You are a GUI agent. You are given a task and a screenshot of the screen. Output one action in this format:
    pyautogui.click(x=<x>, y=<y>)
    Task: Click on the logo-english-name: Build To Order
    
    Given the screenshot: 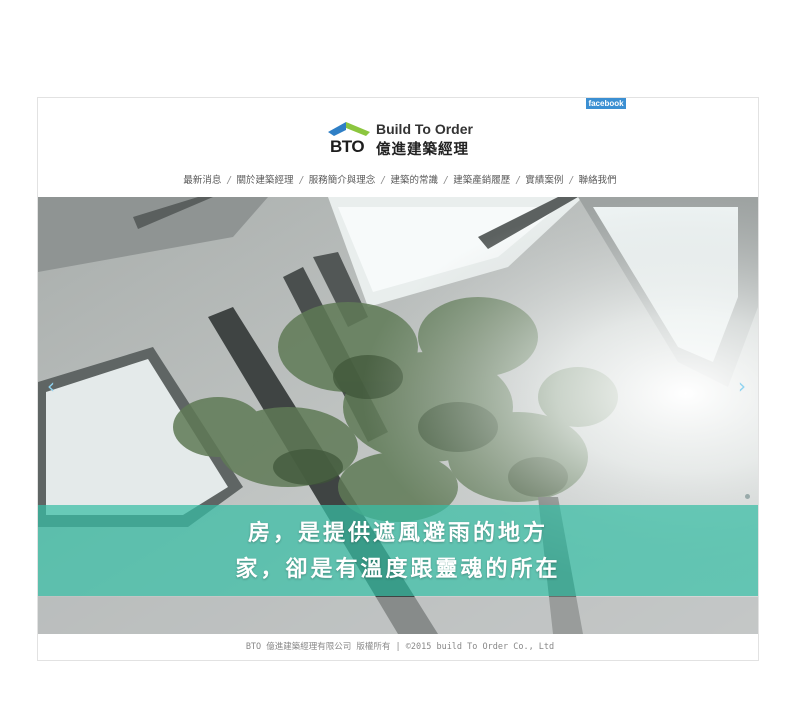 What is the action you would take?
    pyautogui.click(x=424, y=129)
    